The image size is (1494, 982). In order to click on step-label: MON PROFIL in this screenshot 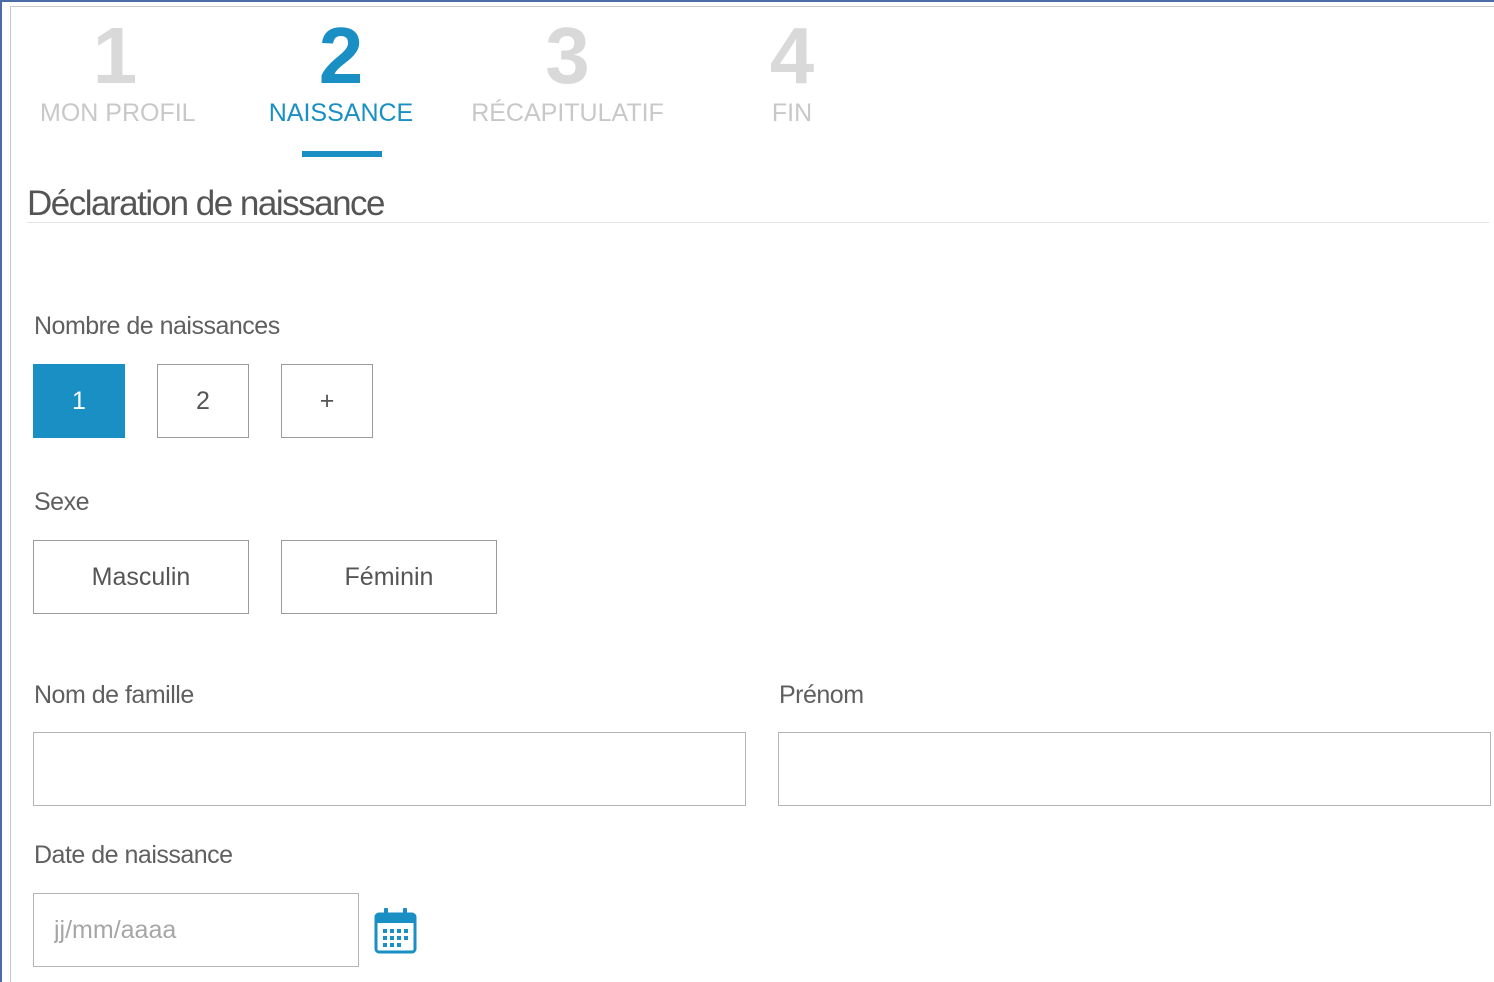, I will do `click(118, 113)`.